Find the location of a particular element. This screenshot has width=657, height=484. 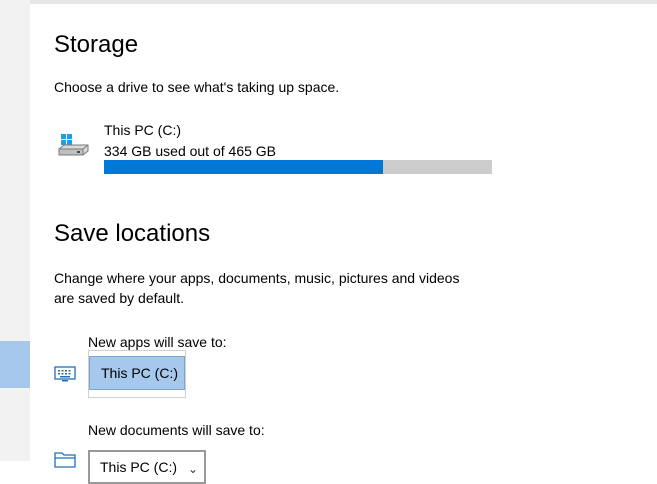

monitor-keyboard-icon is located at coordinates (65, 374).